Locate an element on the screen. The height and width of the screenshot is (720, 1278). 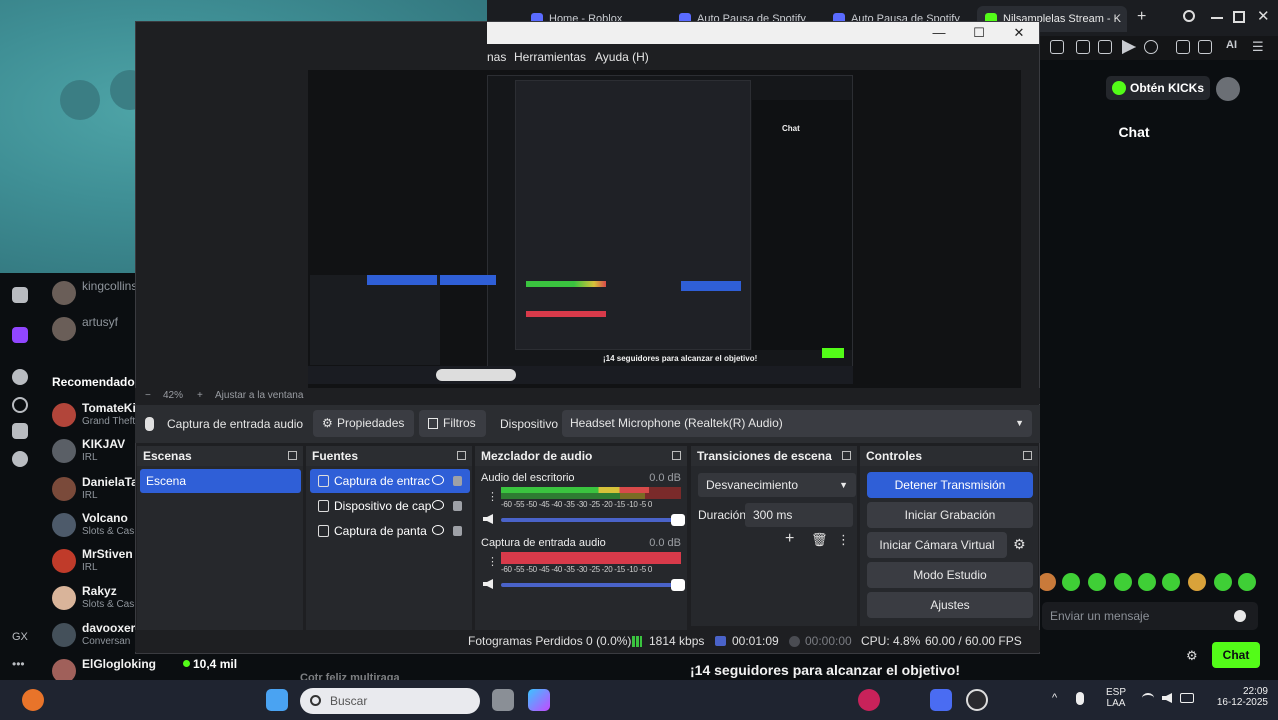
language-indicator: ESP LAA is located at coordinates (1116, 698).